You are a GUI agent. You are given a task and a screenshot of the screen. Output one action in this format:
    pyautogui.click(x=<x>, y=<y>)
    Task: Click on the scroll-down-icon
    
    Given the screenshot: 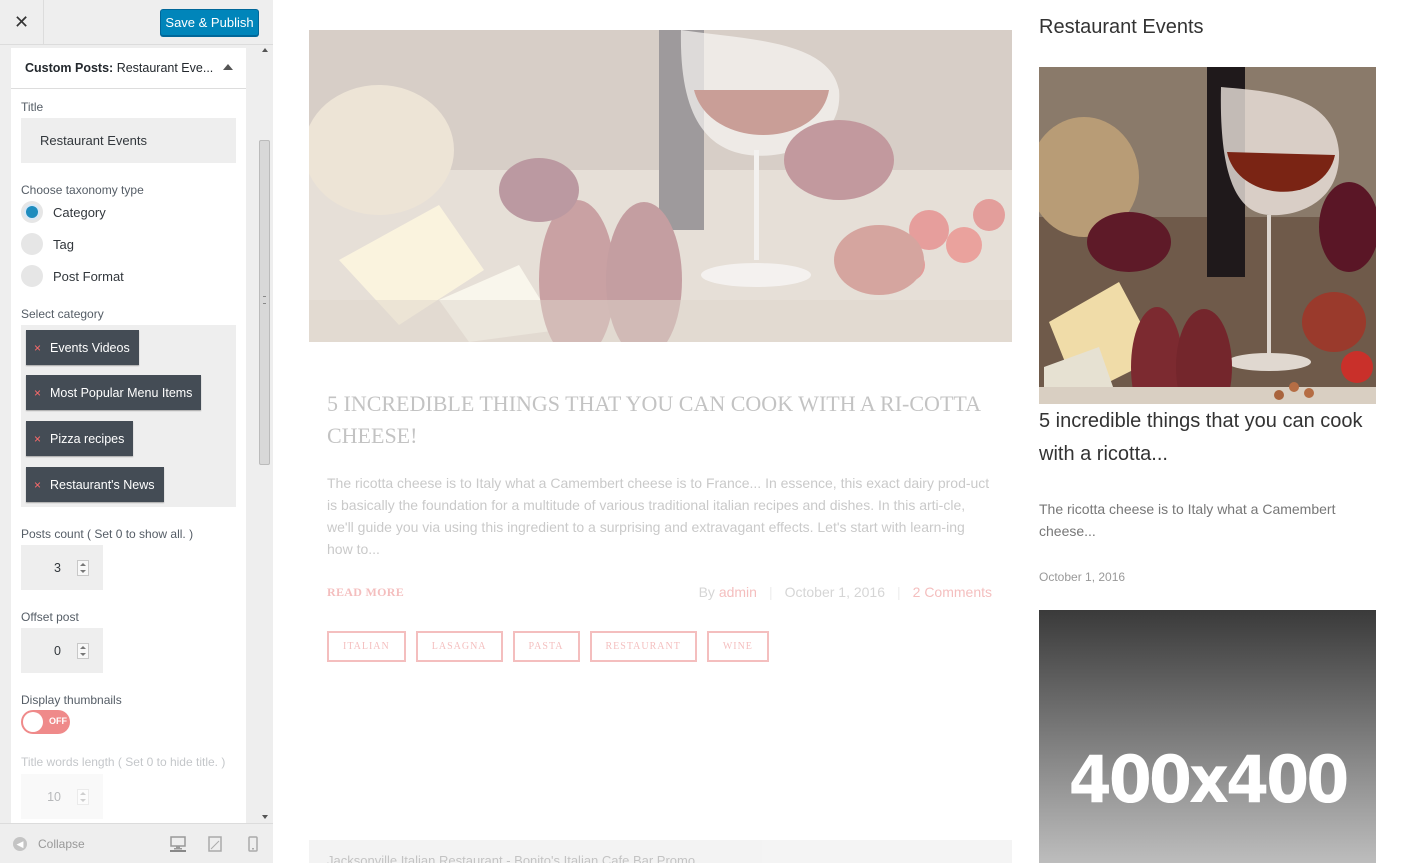 What is the action you would take?
    pyautogui.click(x=265, y=817)
    